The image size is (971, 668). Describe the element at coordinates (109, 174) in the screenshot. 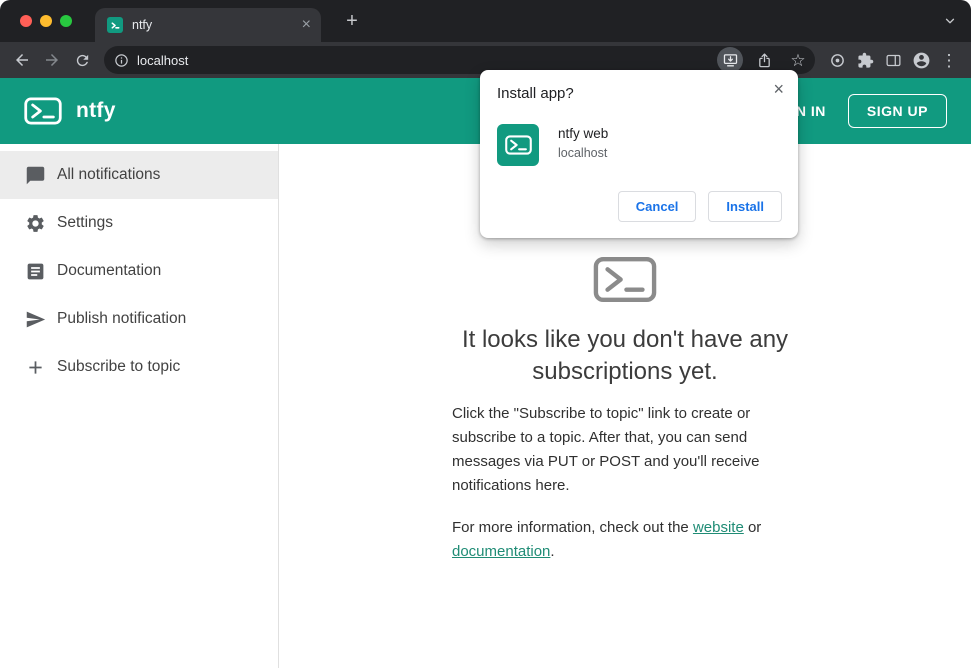

I see `sidebar-item-label: All notifications` at that location.